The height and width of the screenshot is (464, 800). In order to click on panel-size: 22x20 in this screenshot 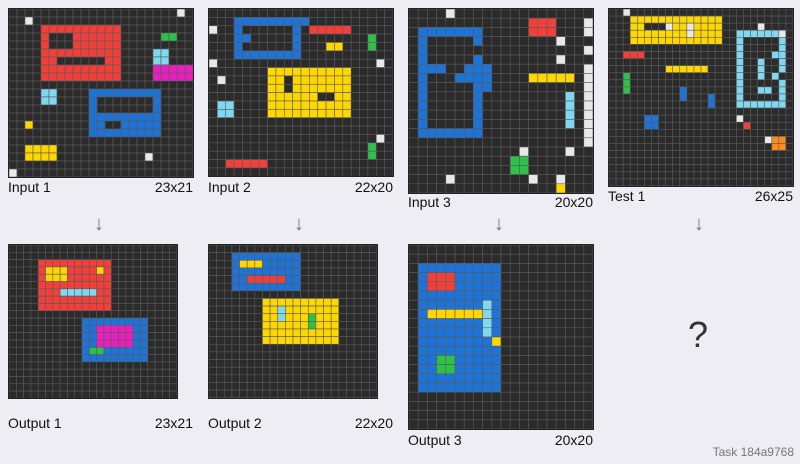, I will do `click(373, 187)`.